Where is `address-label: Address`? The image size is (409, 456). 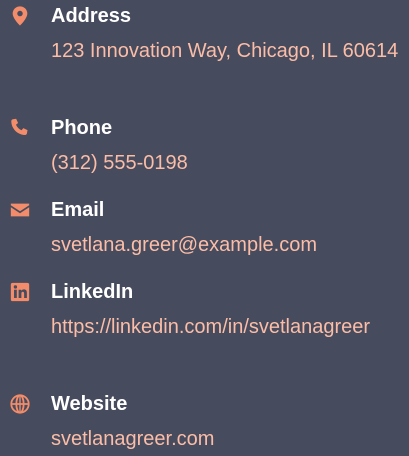 address-label: Address is located at coordinates (91, 16).